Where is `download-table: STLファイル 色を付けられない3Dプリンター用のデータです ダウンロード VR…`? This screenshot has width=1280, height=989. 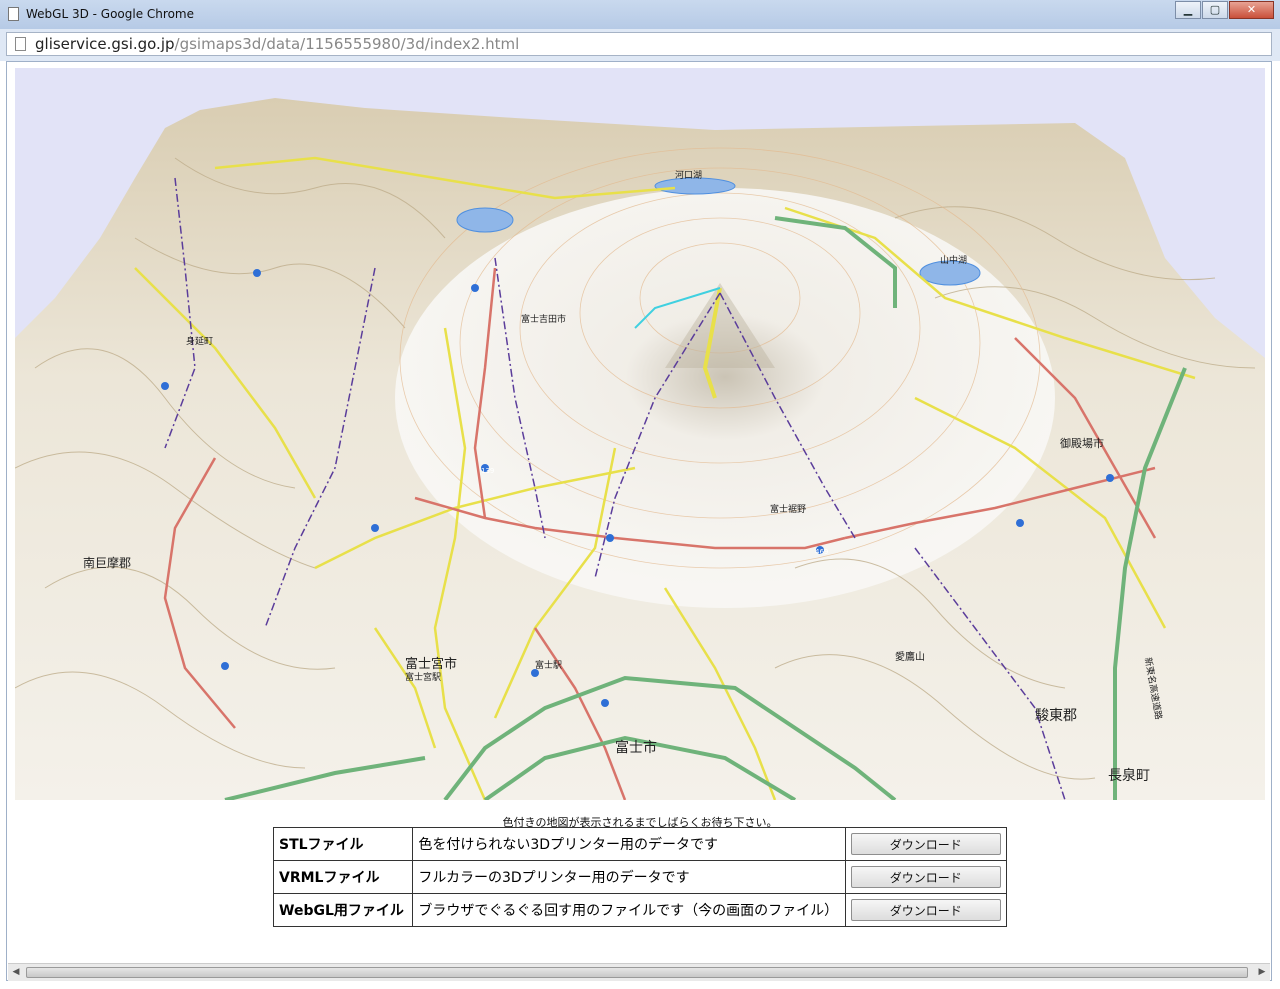 download-table: STLファイル 色を付けられない3Dプリンター用のデータです ダウンロード VR… is located at coordinates (640, 877).